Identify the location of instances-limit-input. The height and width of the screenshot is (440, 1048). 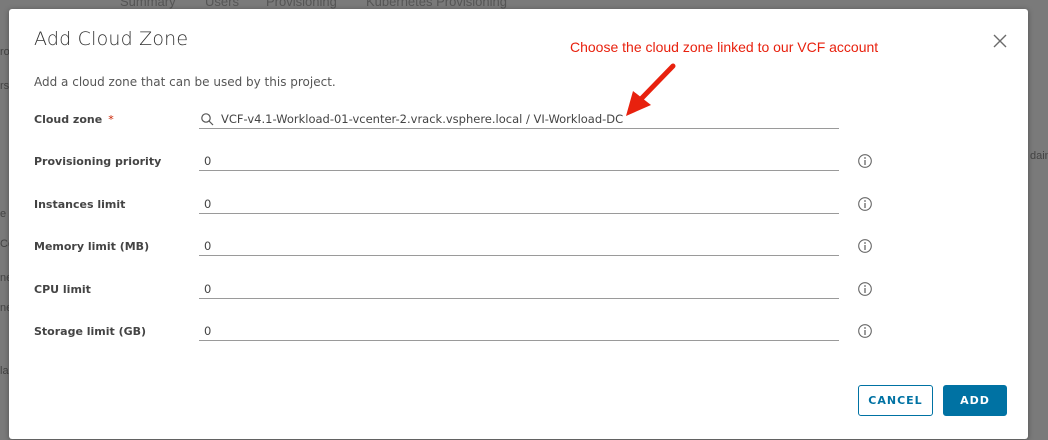
(519, 204).